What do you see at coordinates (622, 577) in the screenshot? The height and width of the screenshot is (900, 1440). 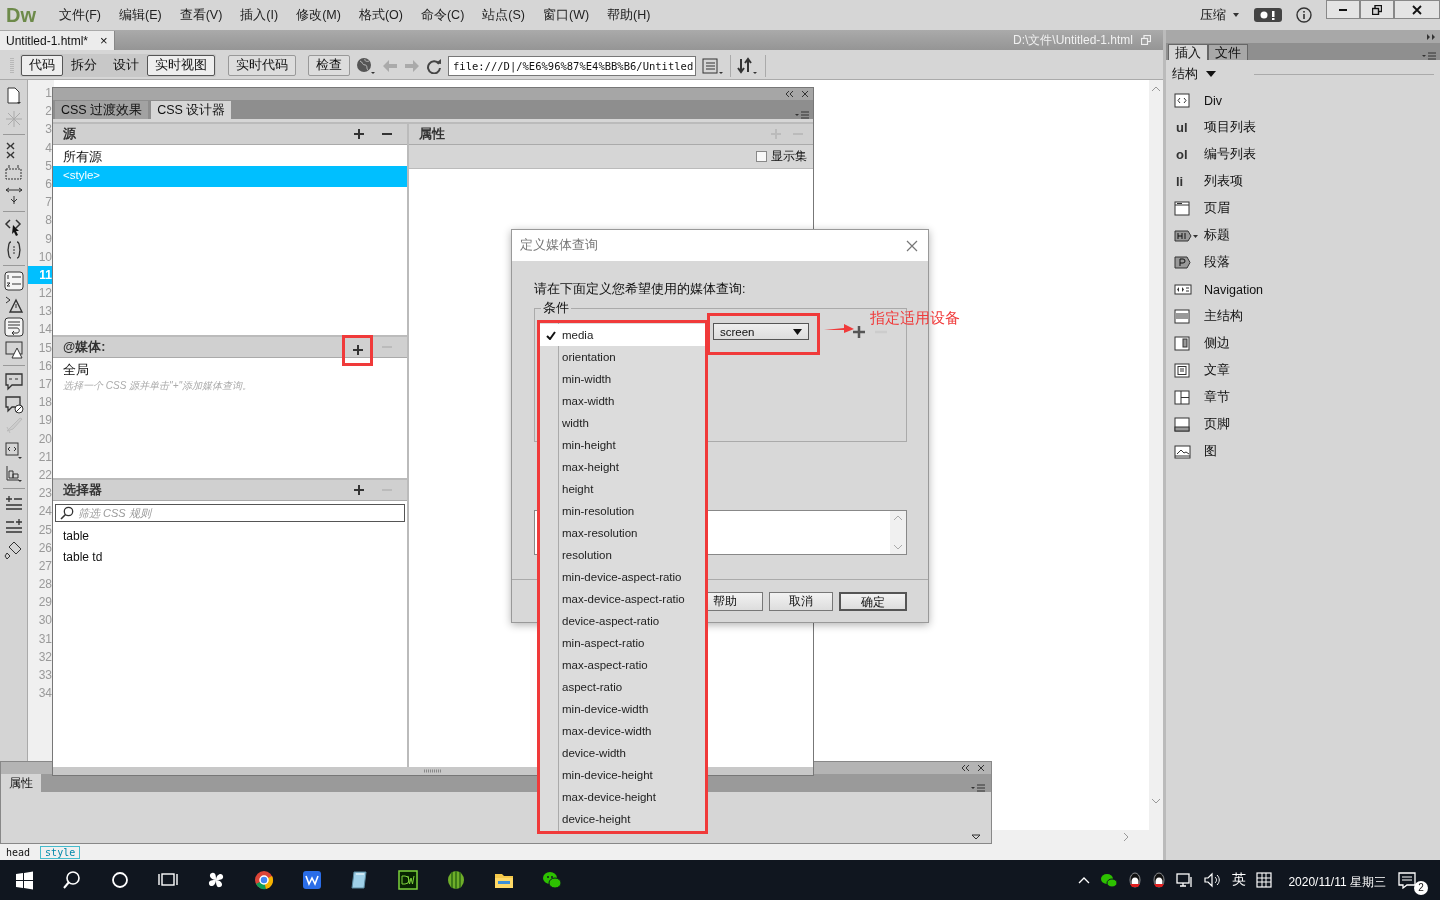 I see `menu-option: min-device-aspect-ratio` at bounding box center [622, 577].